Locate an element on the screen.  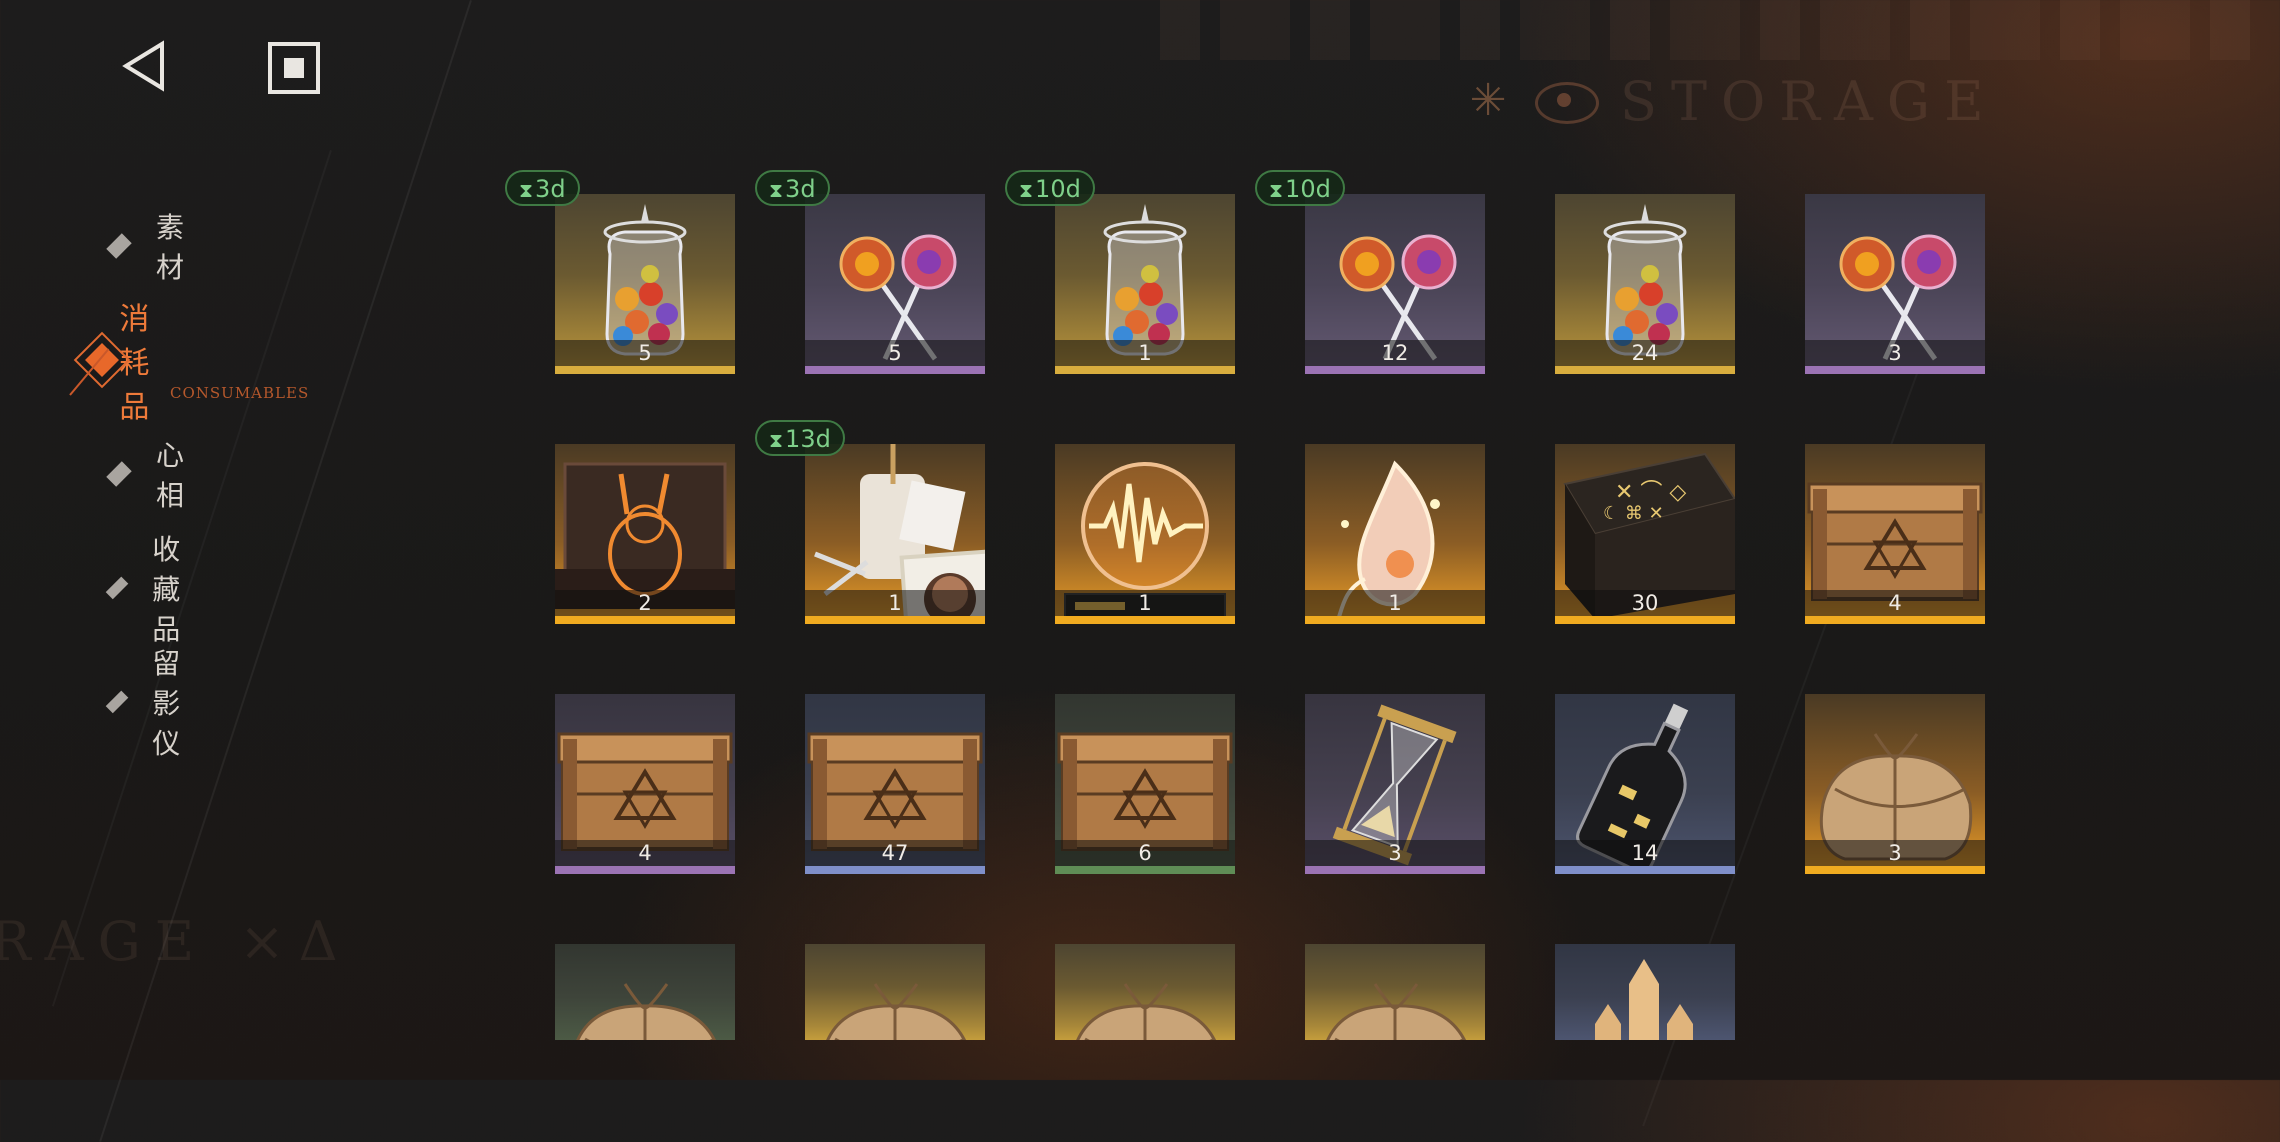
sidebar-item-sublabel: CONSUMABLES is located at coordinates (240, 393).